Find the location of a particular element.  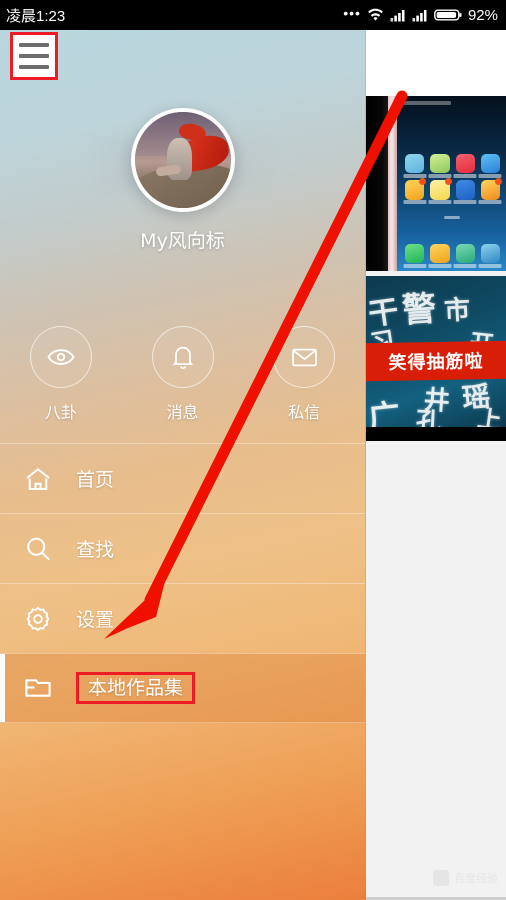

dock-icon-grid is located at coordinates (452, 255).